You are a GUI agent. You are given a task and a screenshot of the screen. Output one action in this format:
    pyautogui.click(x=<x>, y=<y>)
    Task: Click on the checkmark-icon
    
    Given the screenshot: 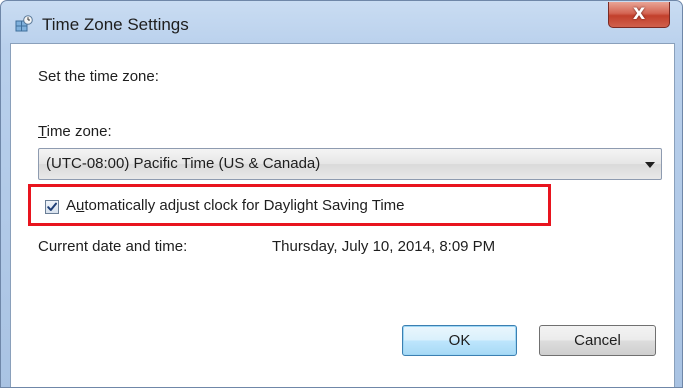 What is the action you would take?
    pyautogui.click(x=52, y=206)
    